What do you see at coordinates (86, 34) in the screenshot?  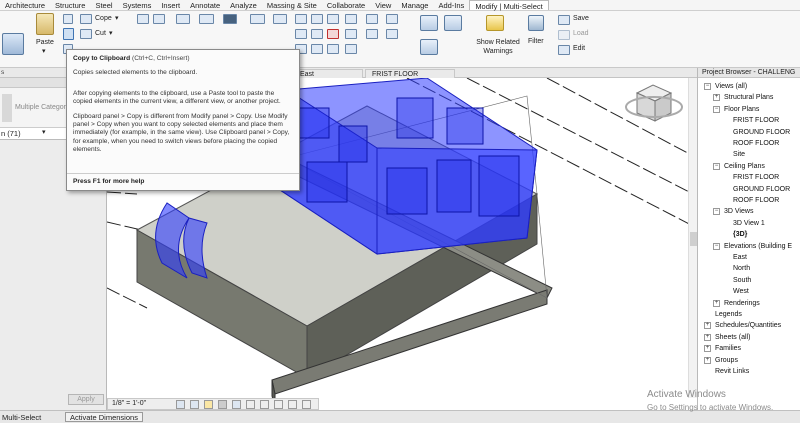 I see `cut-geometry-icon` at bounding box center [86, 34].